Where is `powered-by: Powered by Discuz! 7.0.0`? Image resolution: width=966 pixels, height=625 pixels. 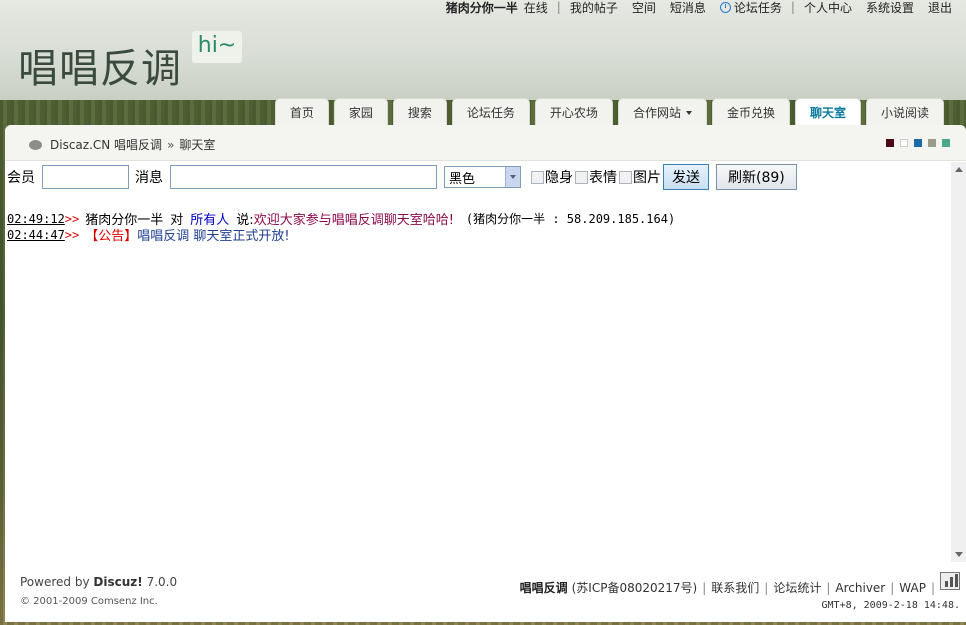
powered-by: Powered by Discuz! 7.0.0 is located at coordinates (98, 582).